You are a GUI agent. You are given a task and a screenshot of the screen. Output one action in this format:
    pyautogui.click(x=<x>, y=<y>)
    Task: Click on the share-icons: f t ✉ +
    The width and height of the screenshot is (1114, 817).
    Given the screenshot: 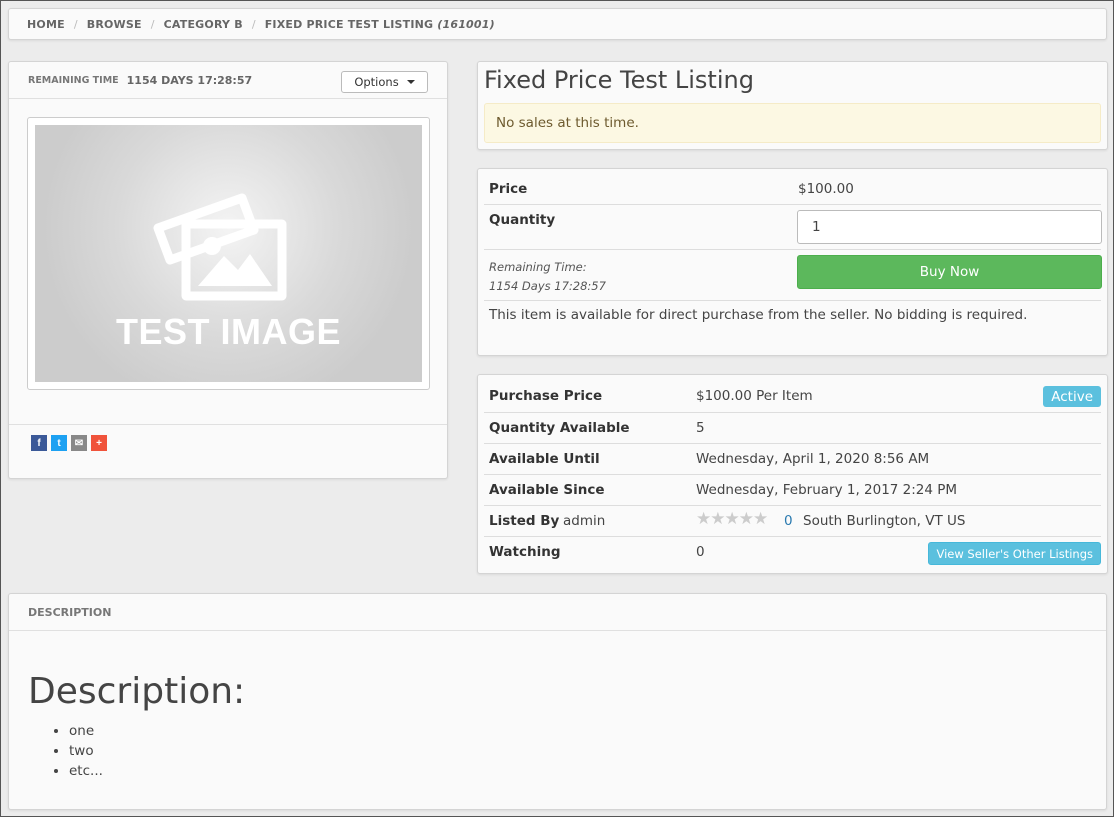 What is the action you would take?
    pyautogui.click(x=69, y=443)
    